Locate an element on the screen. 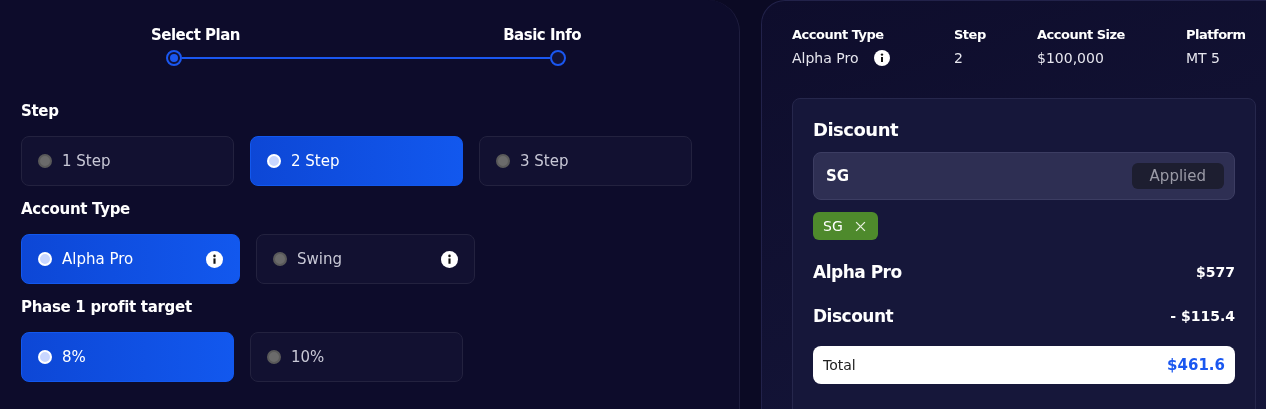  summary-value: Alpha Pro is located at coordinates (825, 58).